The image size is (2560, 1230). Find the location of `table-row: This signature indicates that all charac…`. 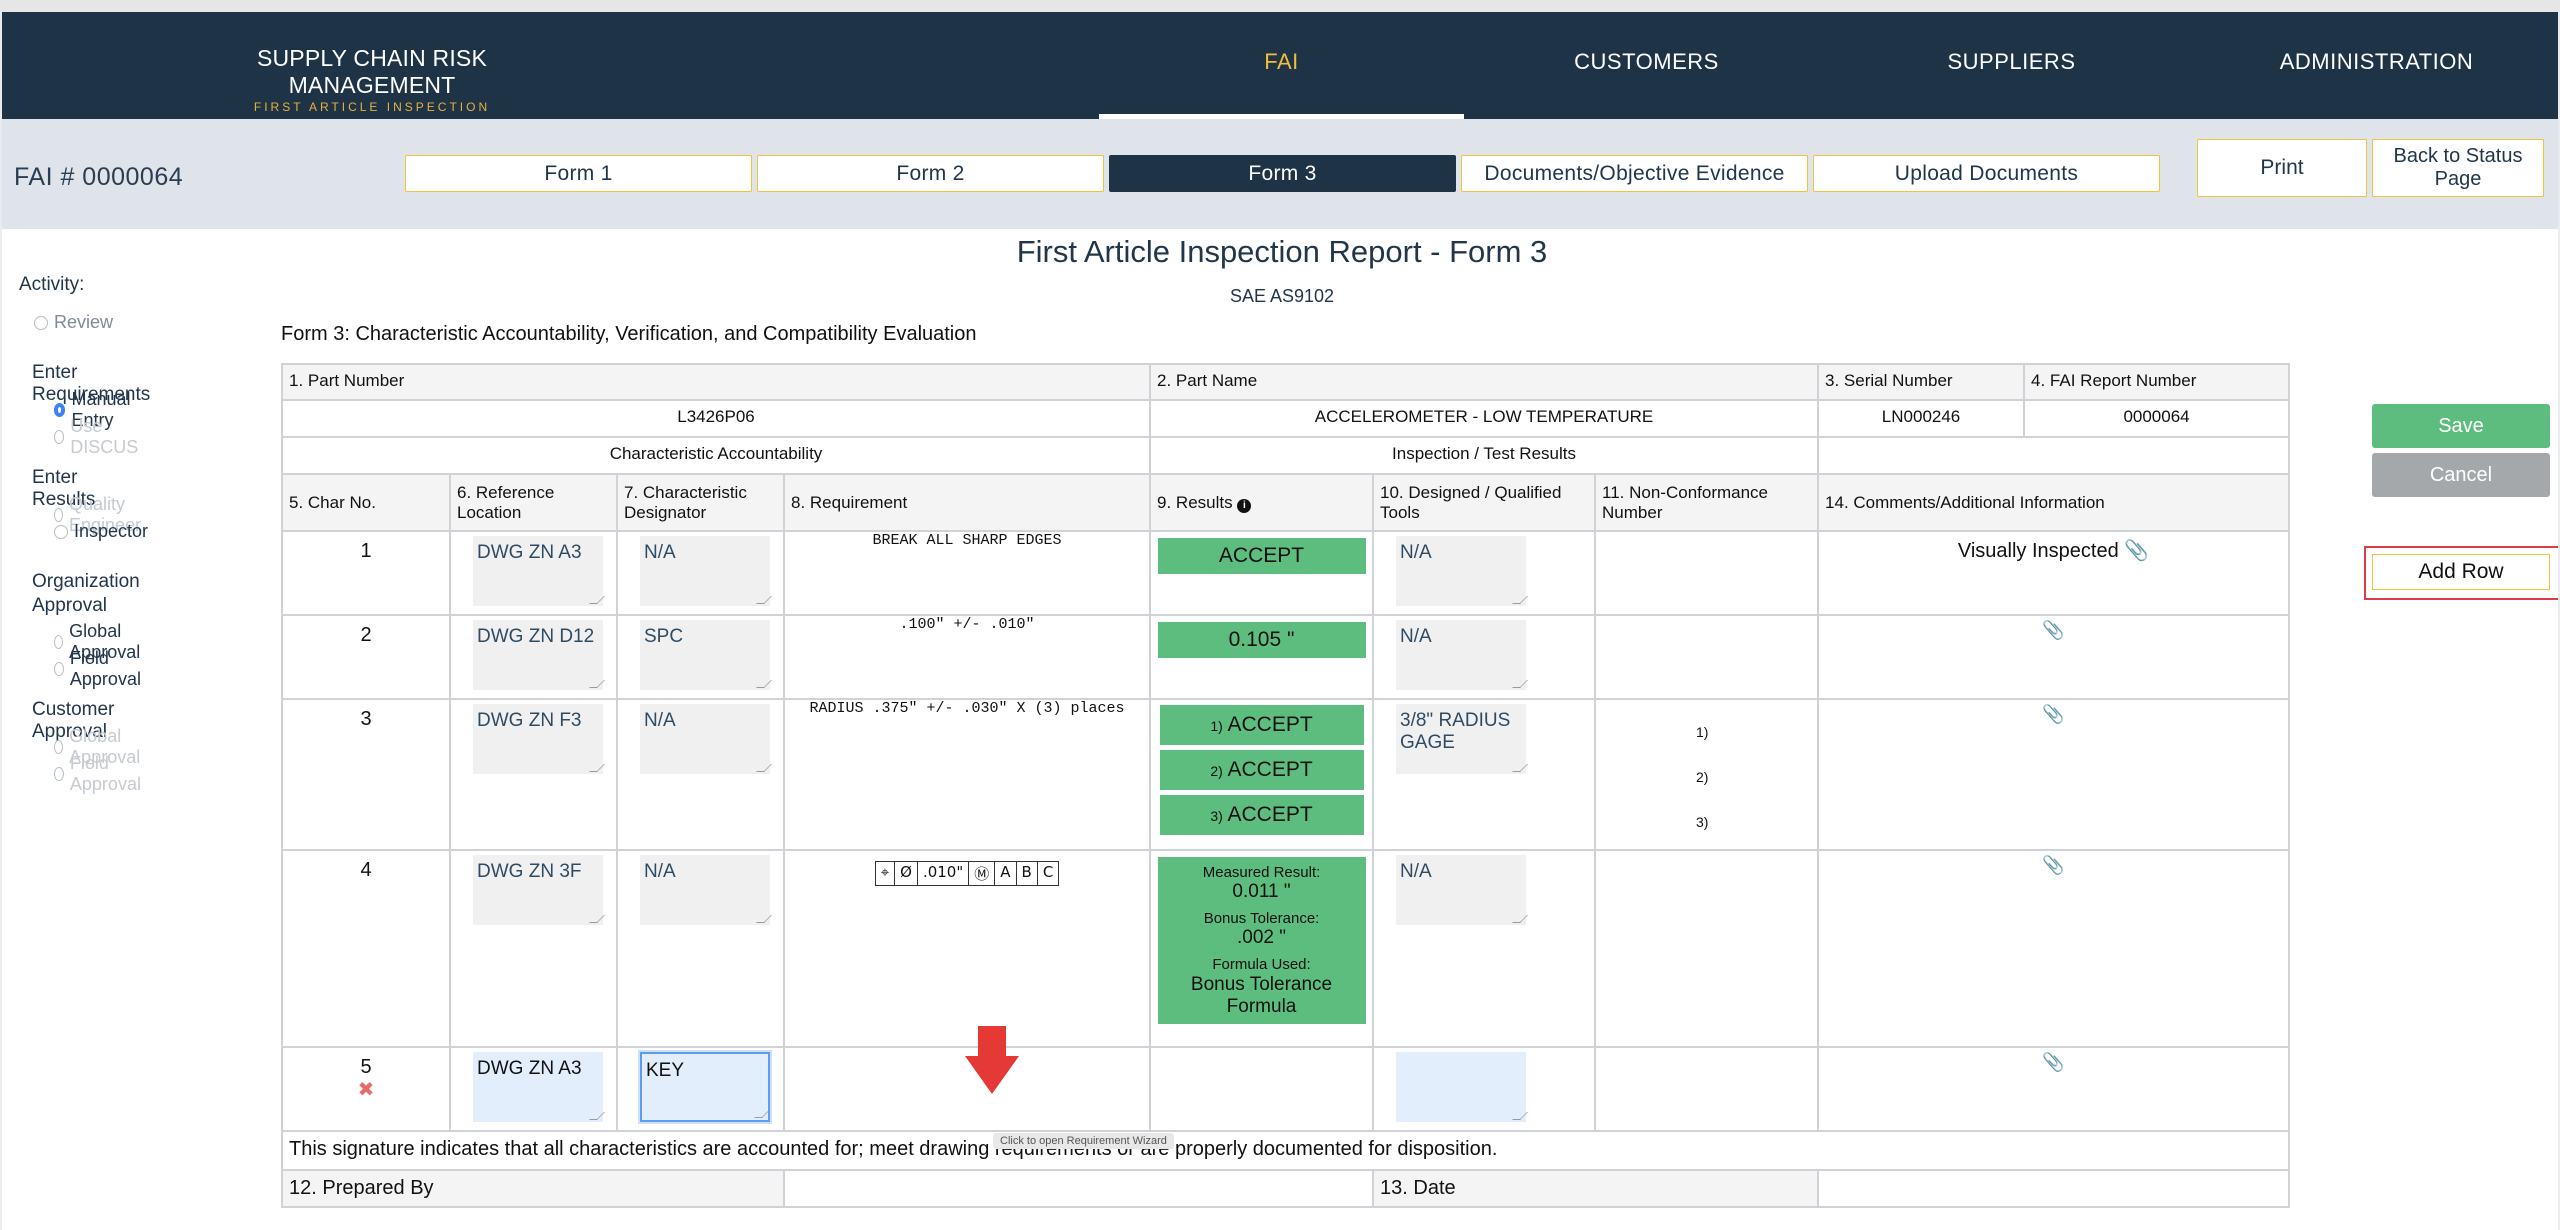

table-row: This signature indicates that all charac… is located at coordinates (1285, 1150).